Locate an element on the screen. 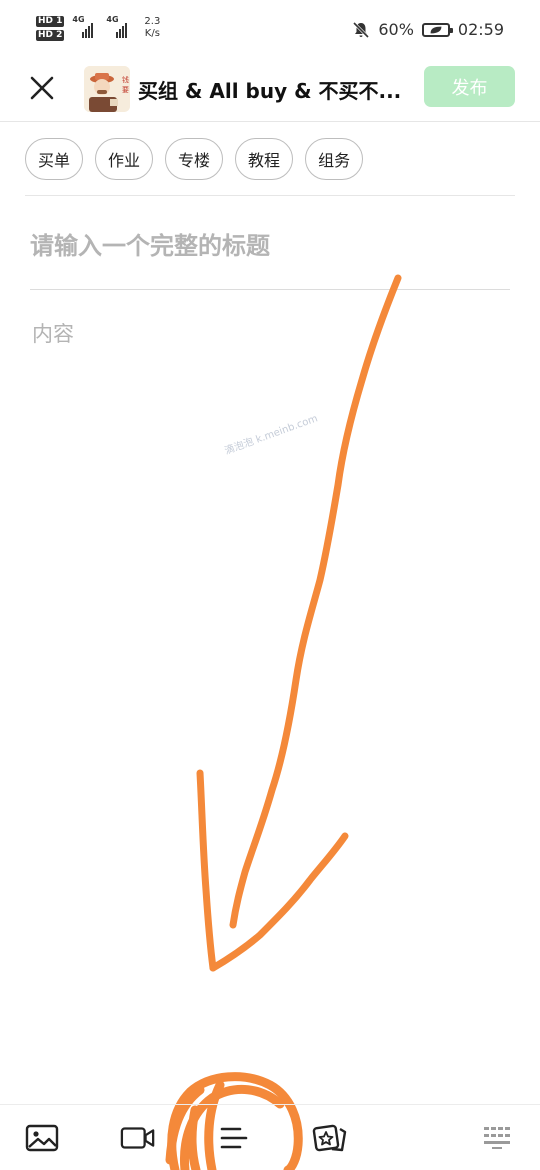 The height and width of the screenshot is (1170, 540). video-icon is located at coordinates (137, 1138).